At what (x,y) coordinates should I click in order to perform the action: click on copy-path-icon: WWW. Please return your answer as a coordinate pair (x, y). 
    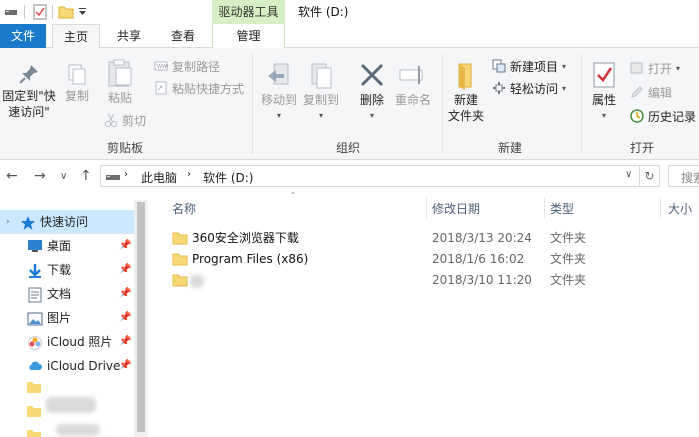
    Looking at the image, I should click on (161, 66).